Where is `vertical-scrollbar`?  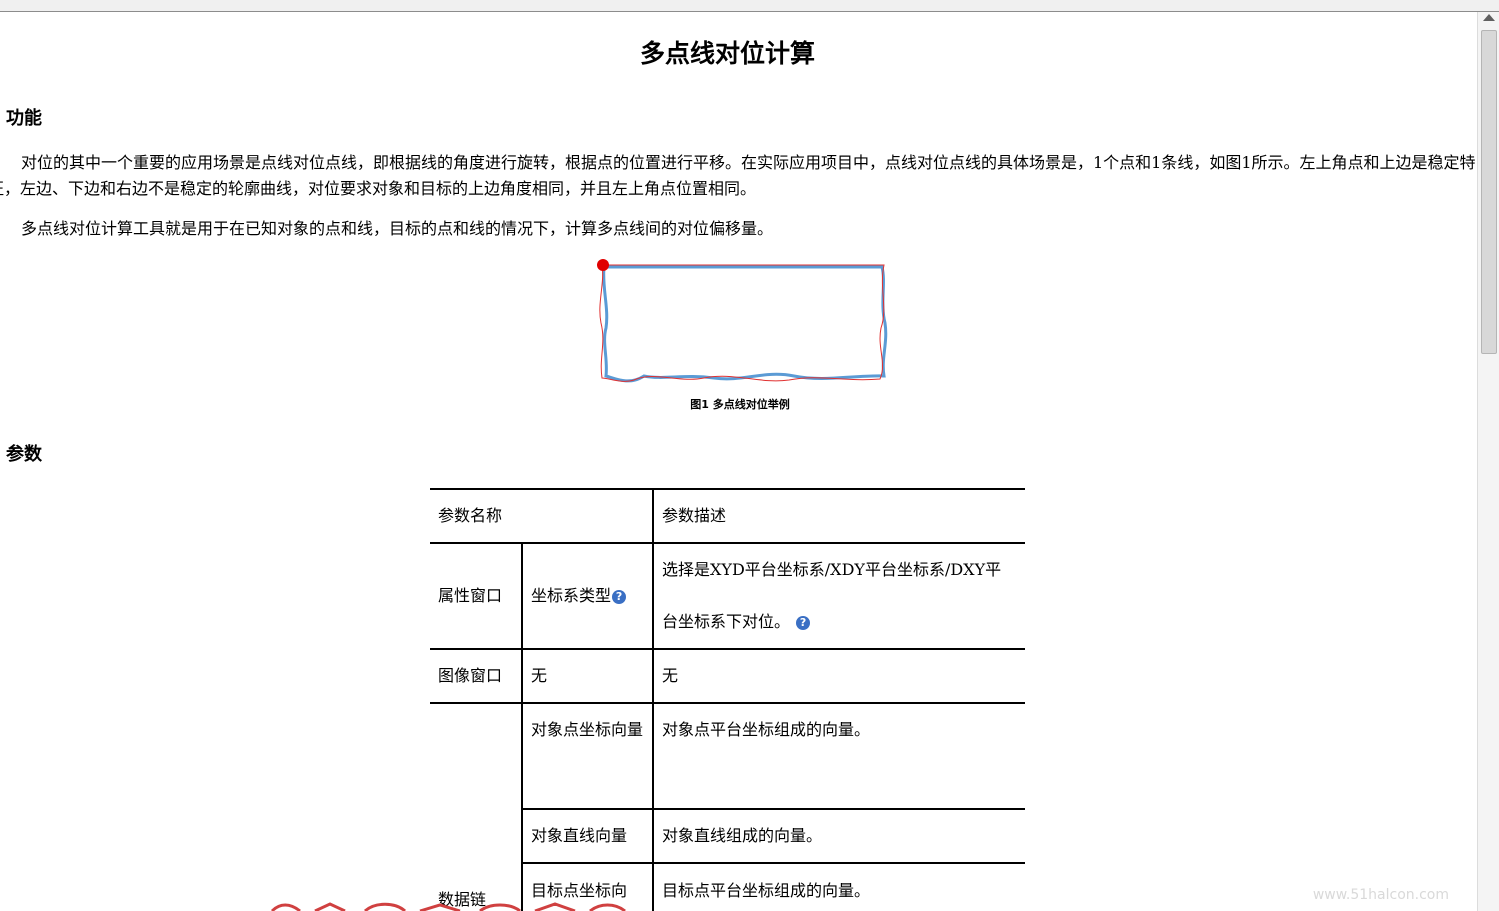
vertical-scrollbar is located at coordinates (1488, 461).